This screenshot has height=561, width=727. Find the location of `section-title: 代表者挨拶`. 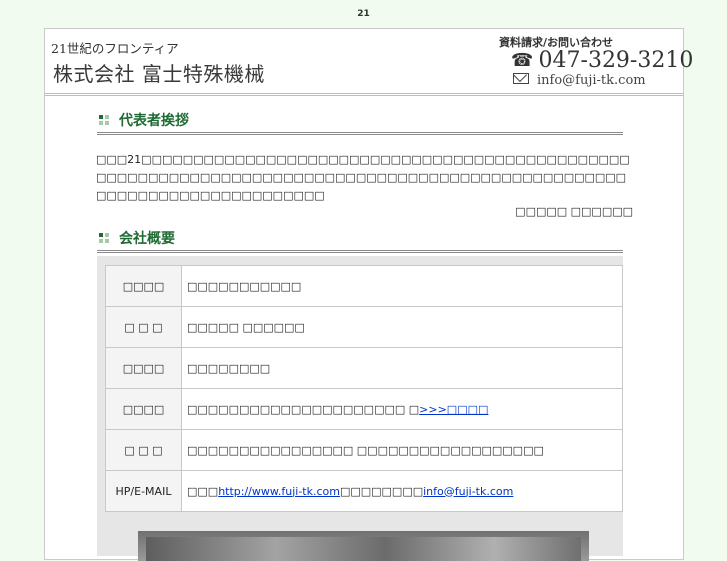

section-title: 代表者挨拶 is located at coordinates (154, 121).